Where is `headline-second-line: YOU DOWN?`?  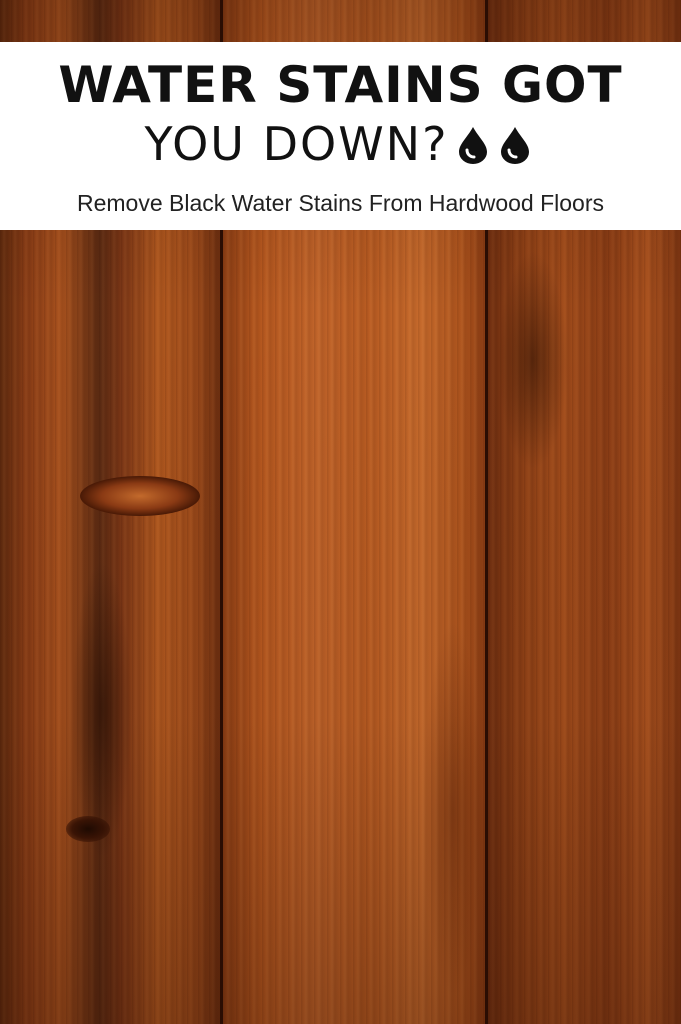
headline-second-line: YOU DOWN? is located at coordinates (340, 146).